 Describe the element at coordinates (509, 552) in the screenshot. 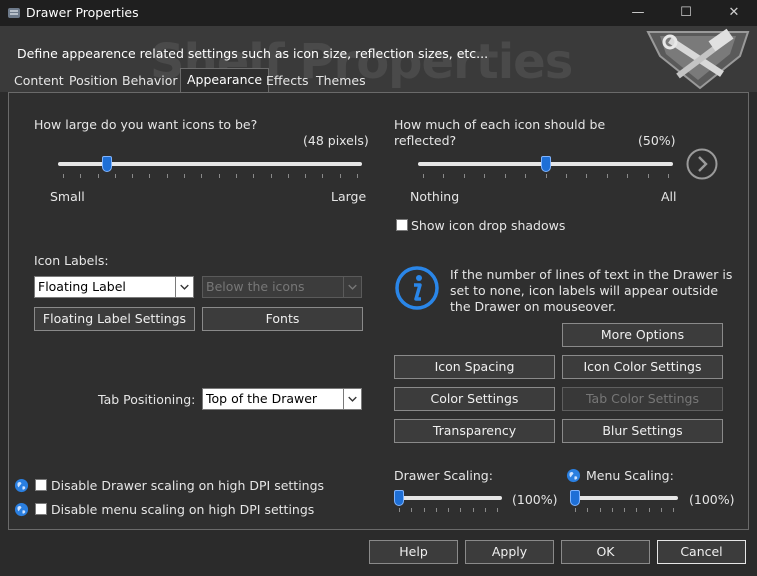

I see `apply-button: Apply` at that location.